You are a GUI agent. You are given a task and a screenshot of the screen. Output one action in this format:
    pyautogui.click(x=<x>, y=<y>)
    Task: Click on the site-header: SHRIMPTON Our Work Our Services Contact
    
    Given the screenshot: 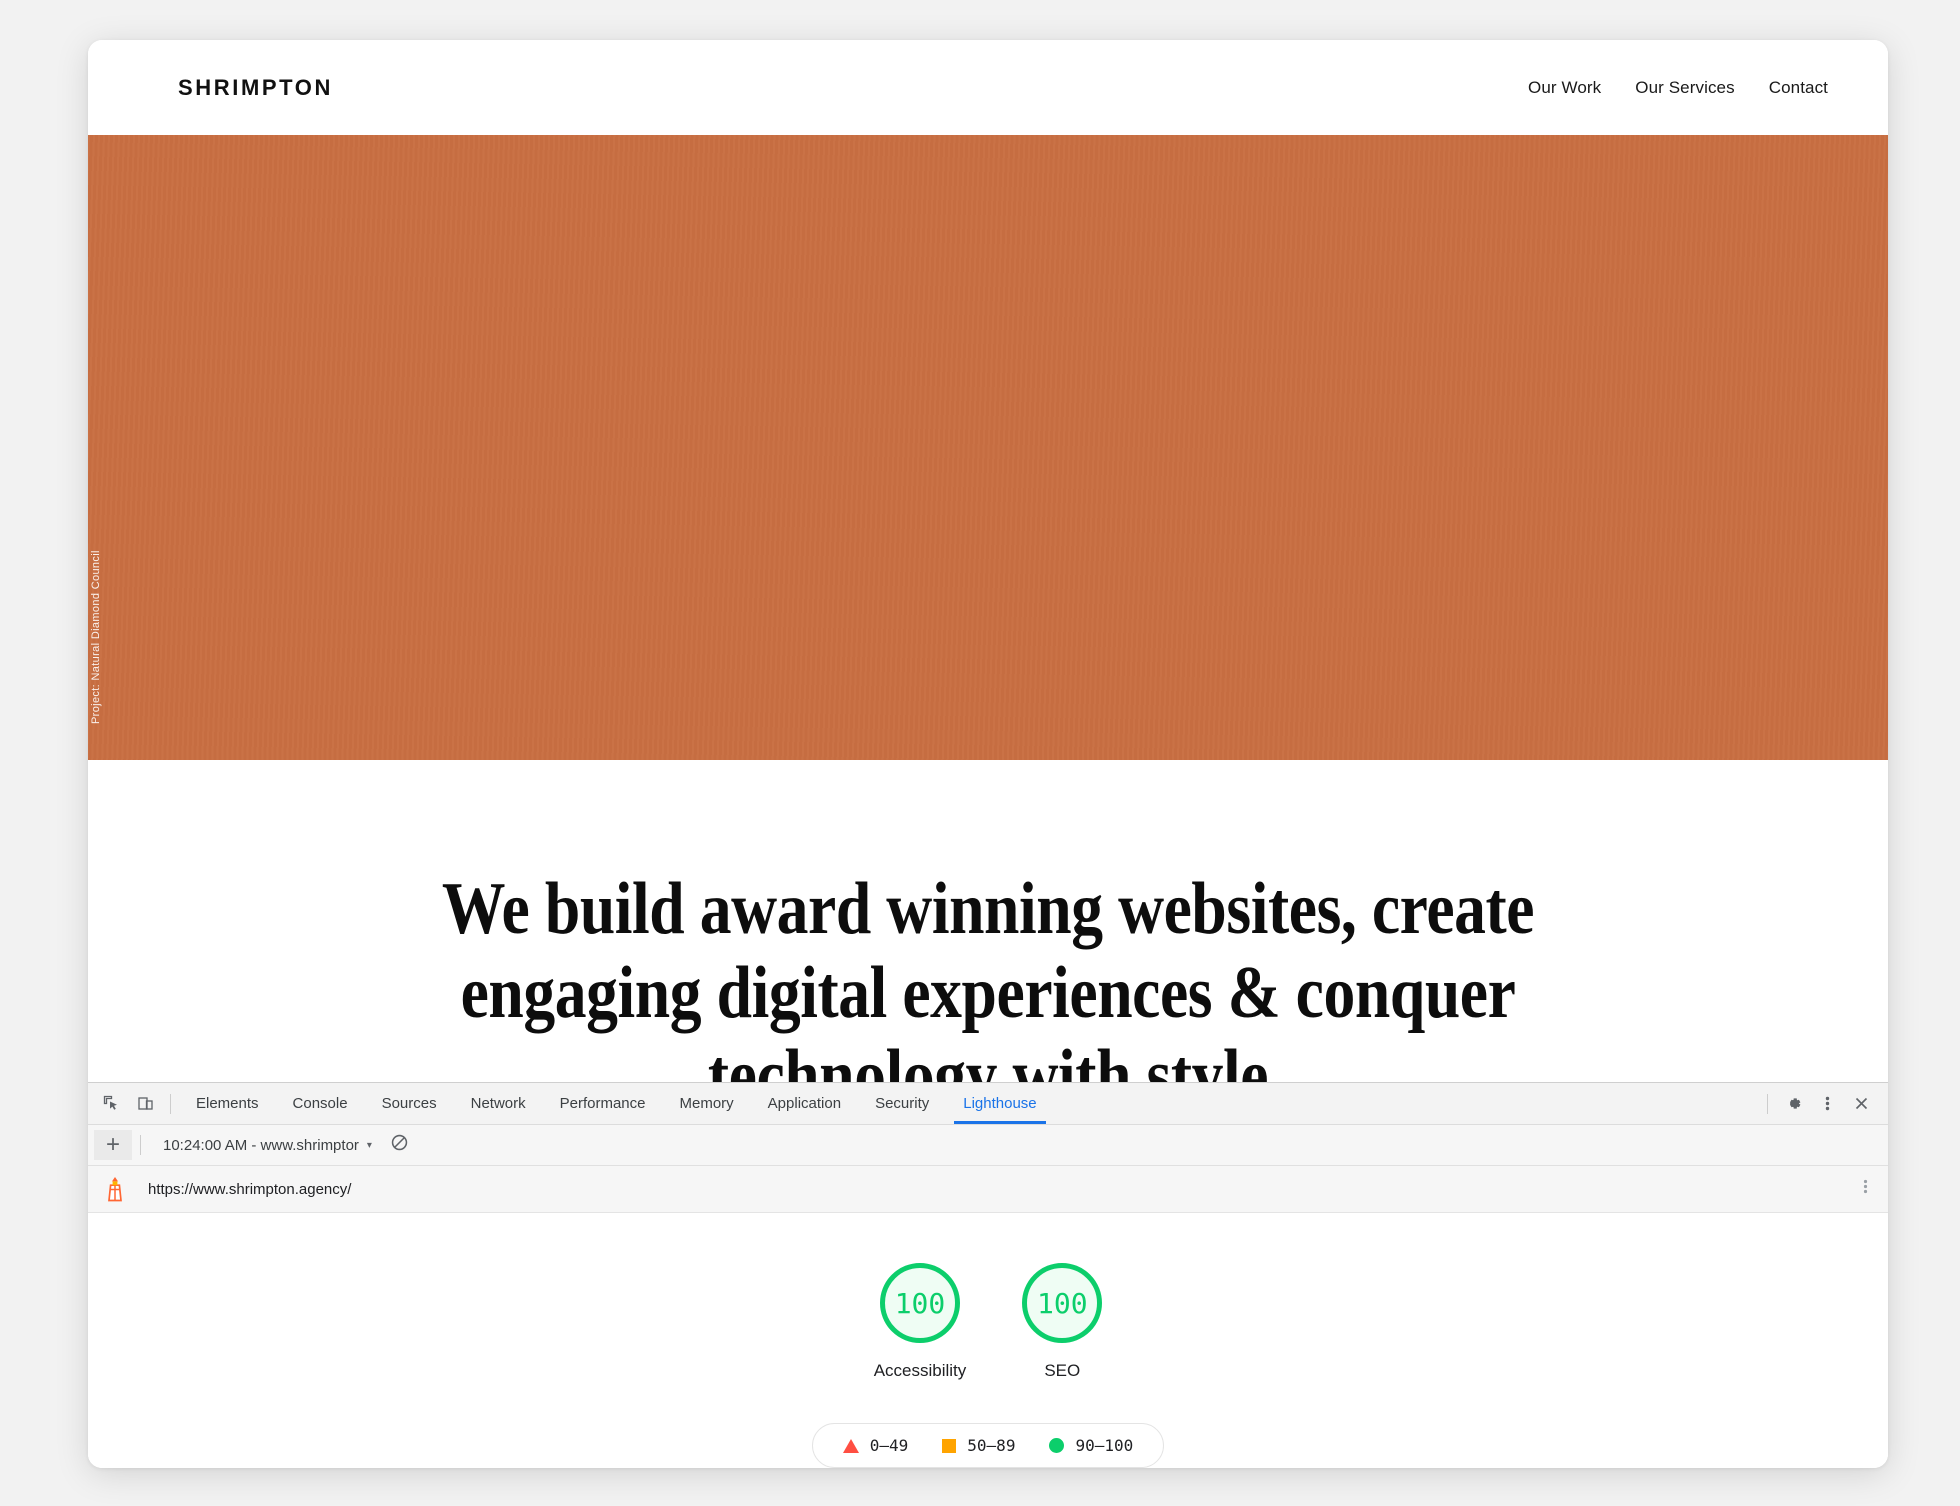 What is the action you would take?
    pyautogui.click(x=988, y=87)
    